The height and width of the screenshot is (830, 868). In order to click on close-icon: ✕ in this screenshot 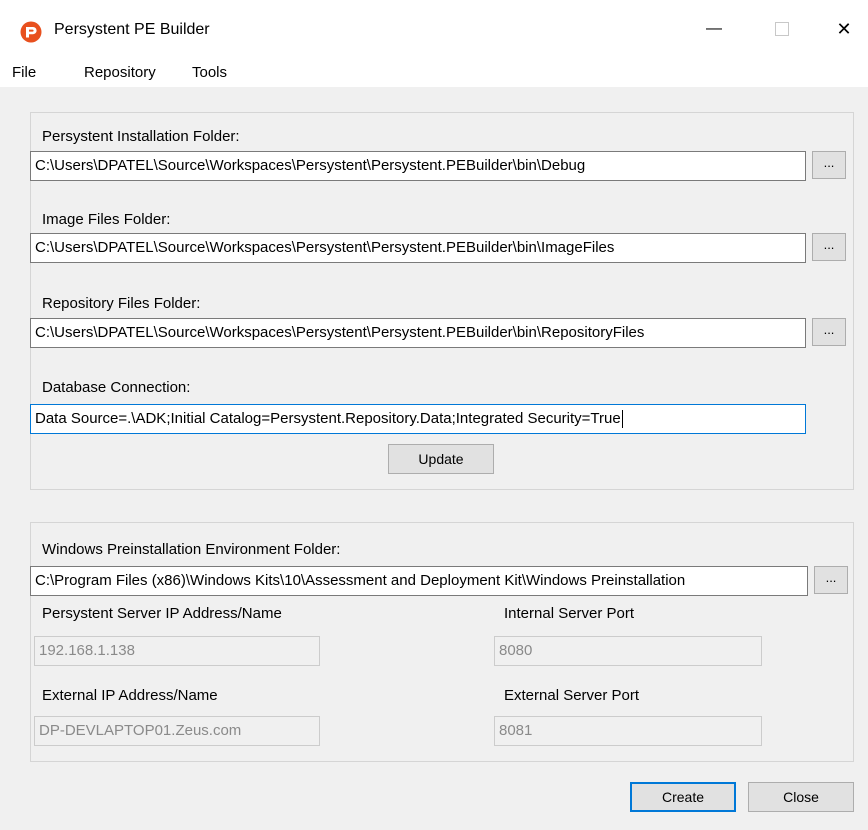, I will do `click(844, 28)`.